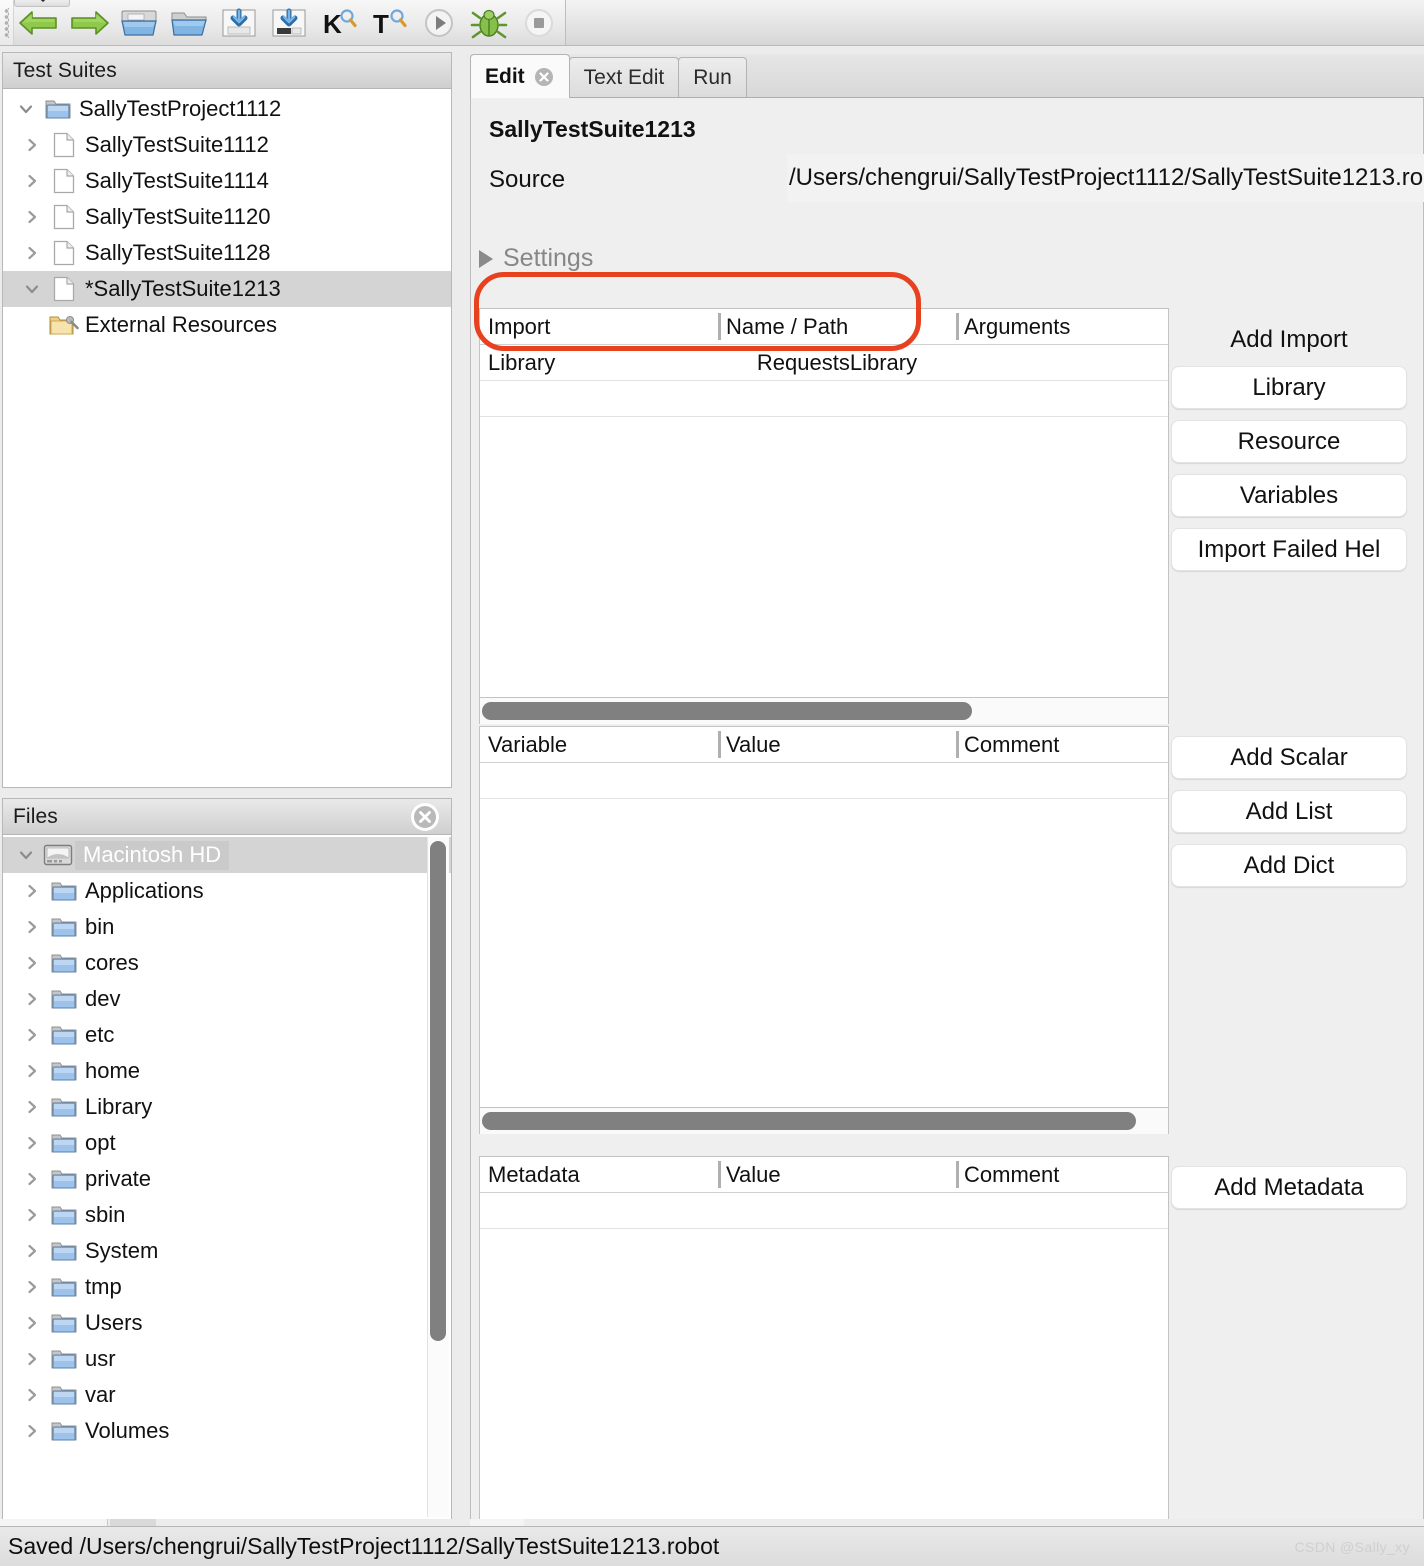  I want to click on import-failed-help-button: Import Failed Hel, so click(1289, 549).